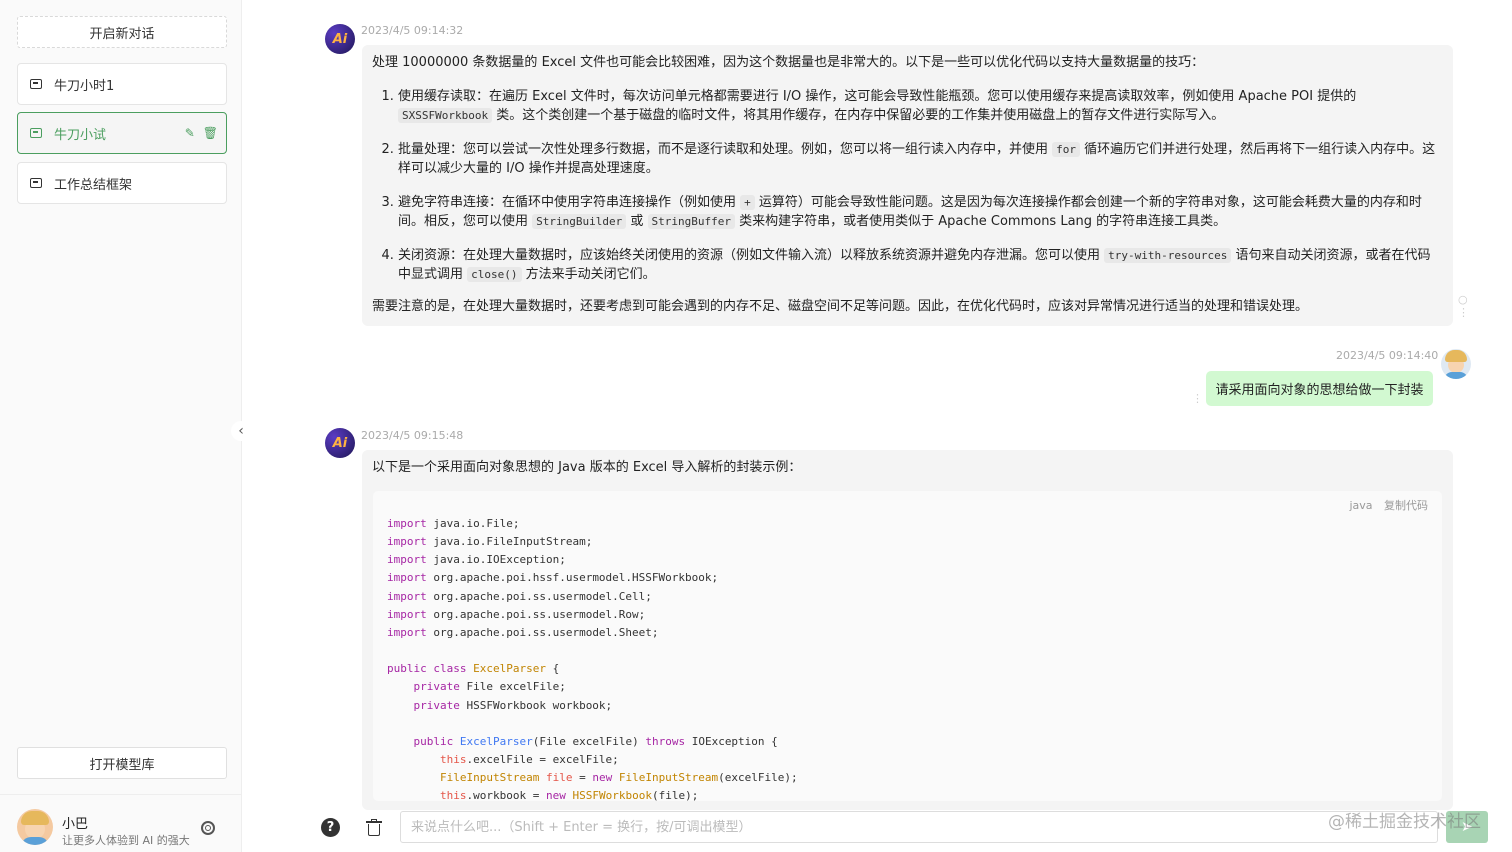  Describe the element at coordinates (122, 133) in the screenshot. I see `conversation-item-active: 牛刀小试 ✎ 🗑` at that location.